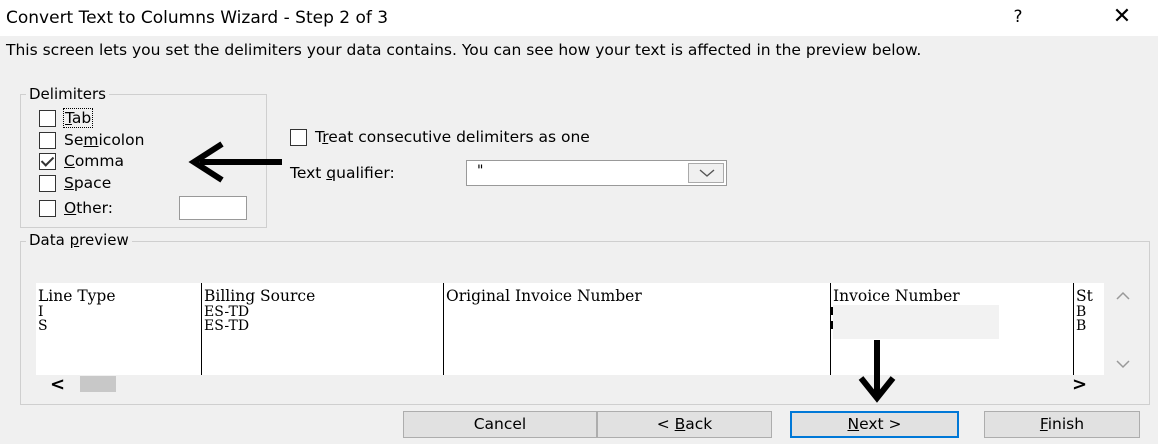 This screenshot has width=1158, height=444. Describe the element at coordinates (596, 173) in the screenshot. I see `text-qualifier-select: "` at that location.